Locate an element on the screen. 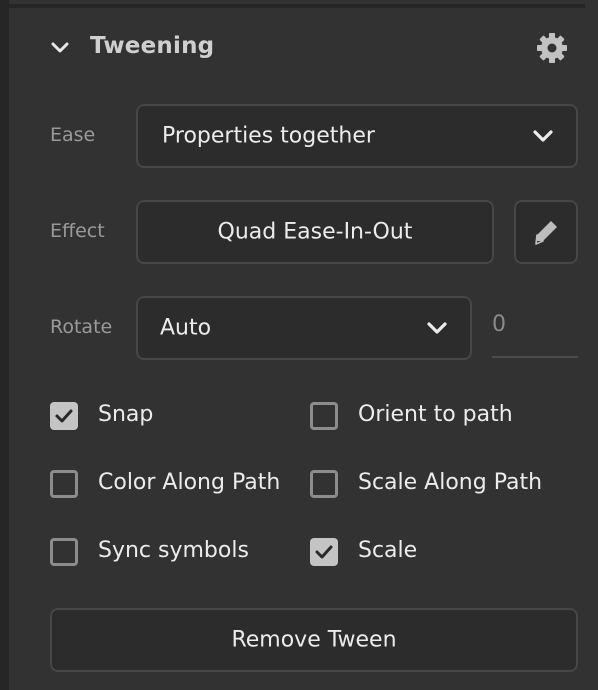  rotate-value: Auto is located at coordinates (186, 328).